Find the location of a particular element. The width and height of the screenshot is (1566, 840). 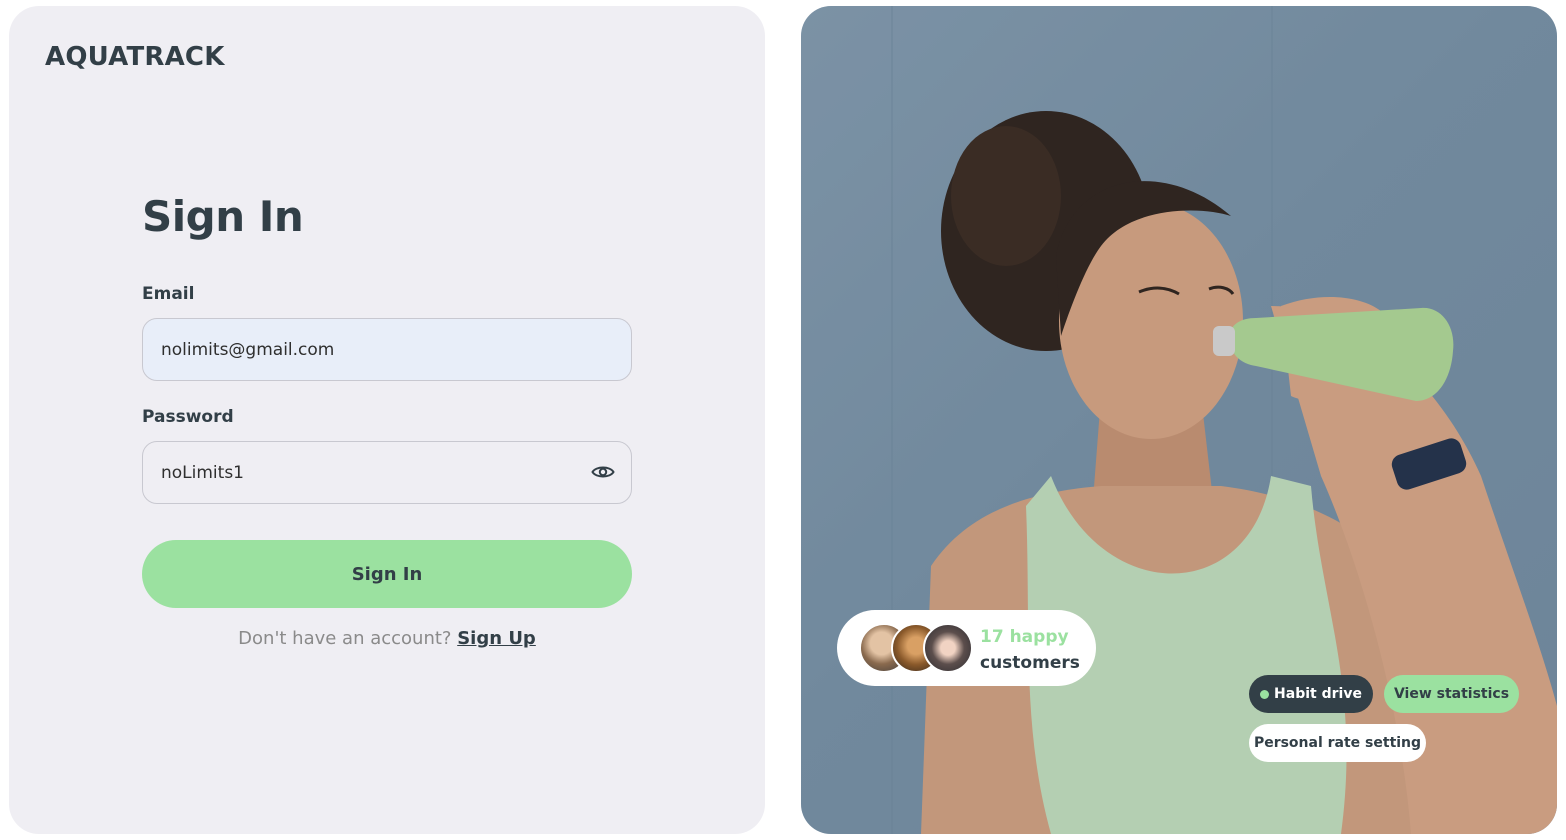

avatar is located at coordinates (948, 648).